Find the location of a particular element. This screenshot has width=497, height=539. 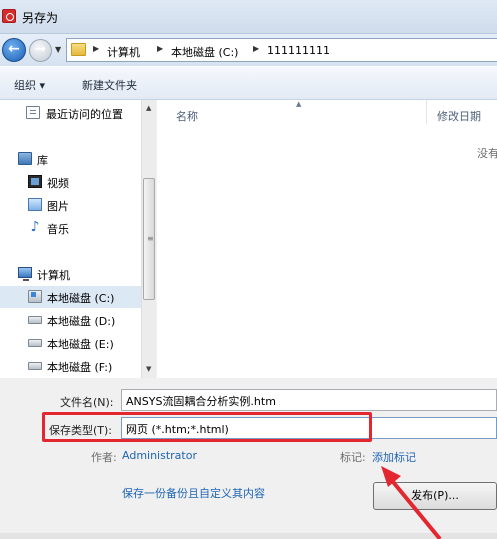

sidebar-item-label: 本地磁盘 (C:) is located at coordinates (81, 298).